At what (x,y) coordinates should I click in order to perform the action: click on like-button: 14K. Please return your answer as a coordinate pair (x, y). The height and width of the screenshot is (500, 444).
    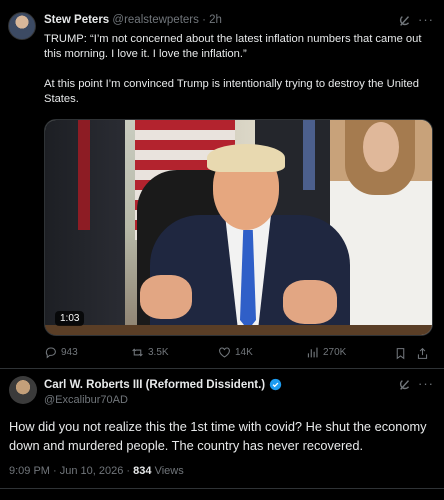
    Looking at the image, I should click on (235, 352).